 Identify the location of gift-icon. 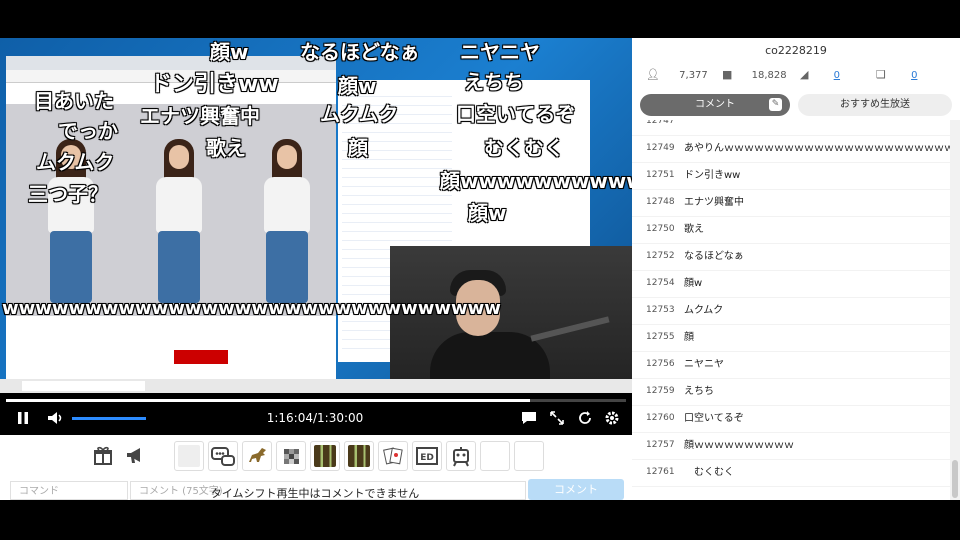
(103, 455).